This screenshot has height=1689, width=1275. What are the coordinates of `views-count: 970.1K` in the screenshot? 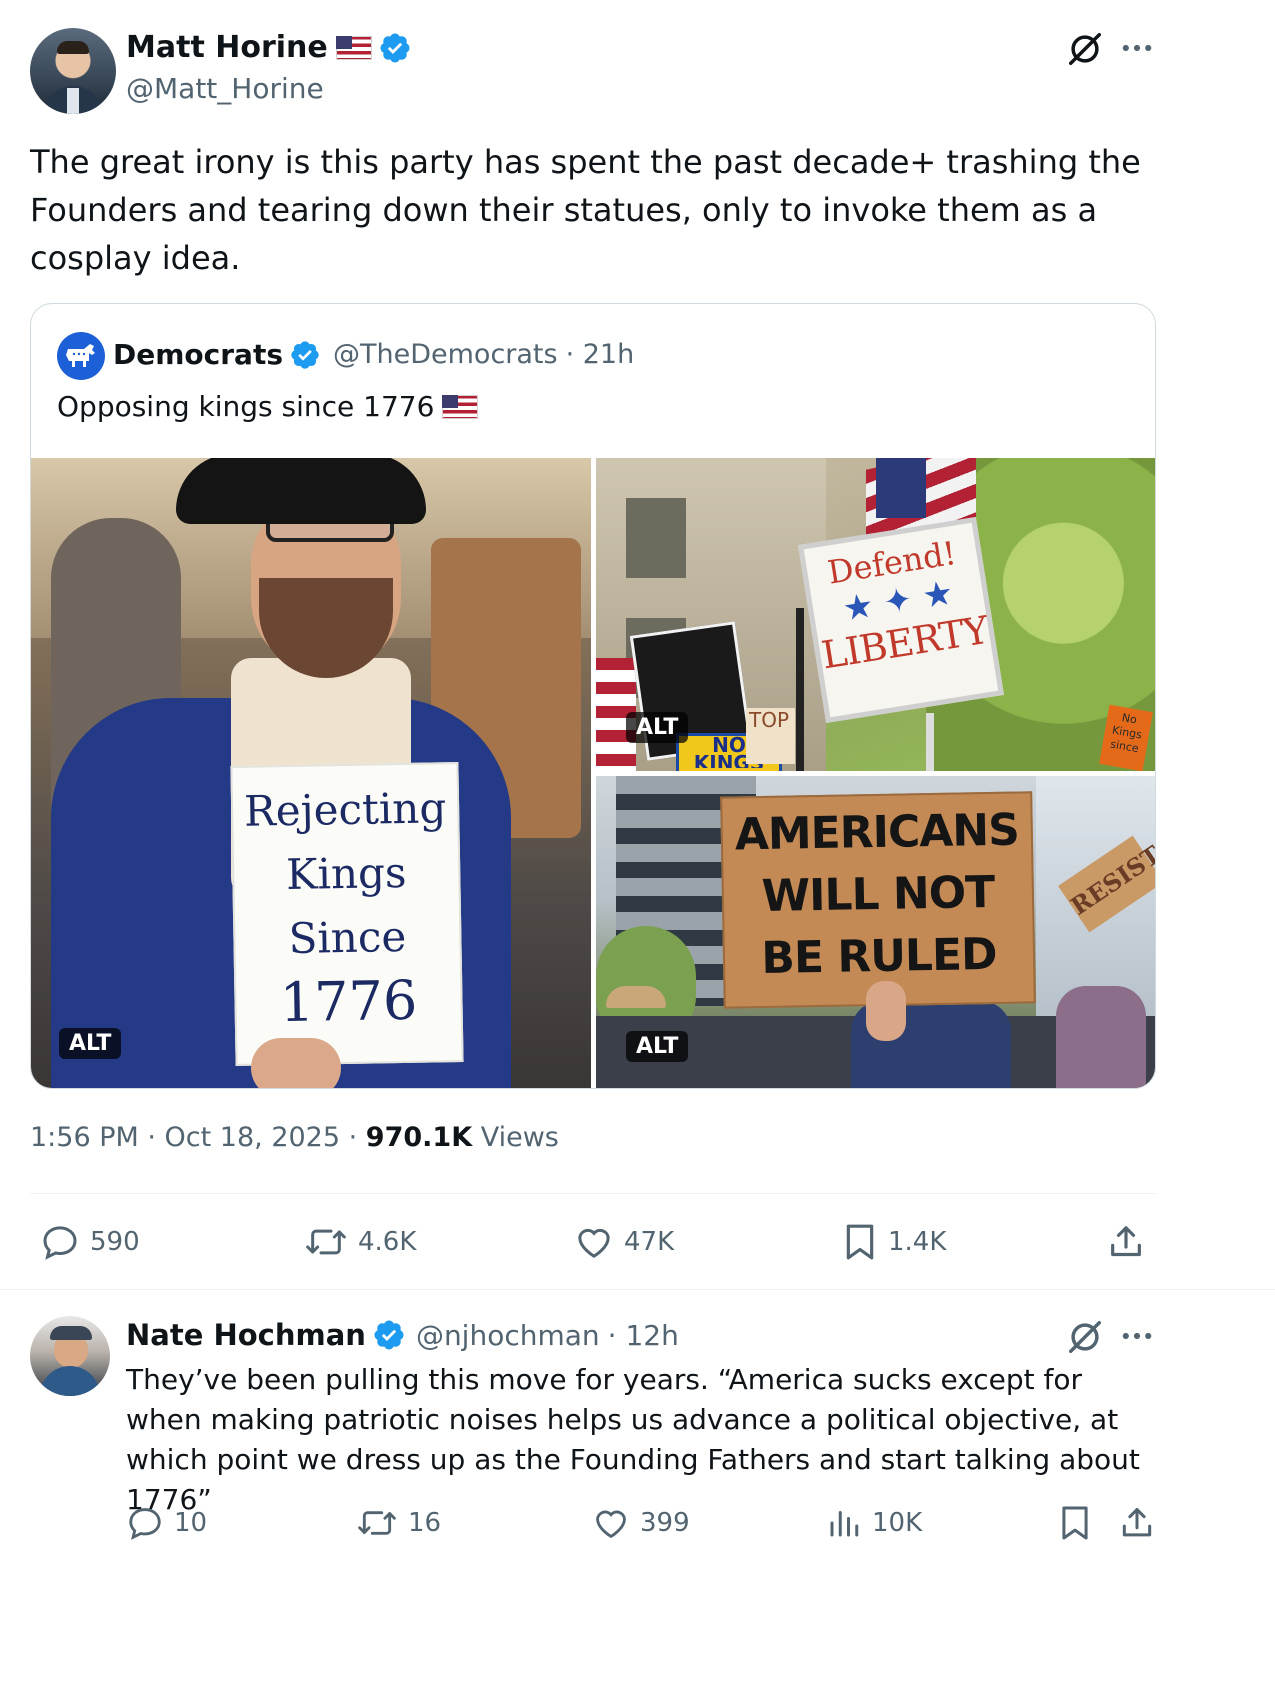 It's located at (419, 1137).